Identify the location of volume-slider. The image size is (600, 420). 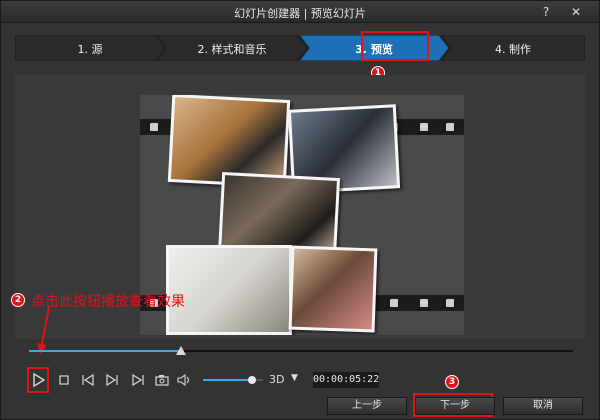
(233, 380).